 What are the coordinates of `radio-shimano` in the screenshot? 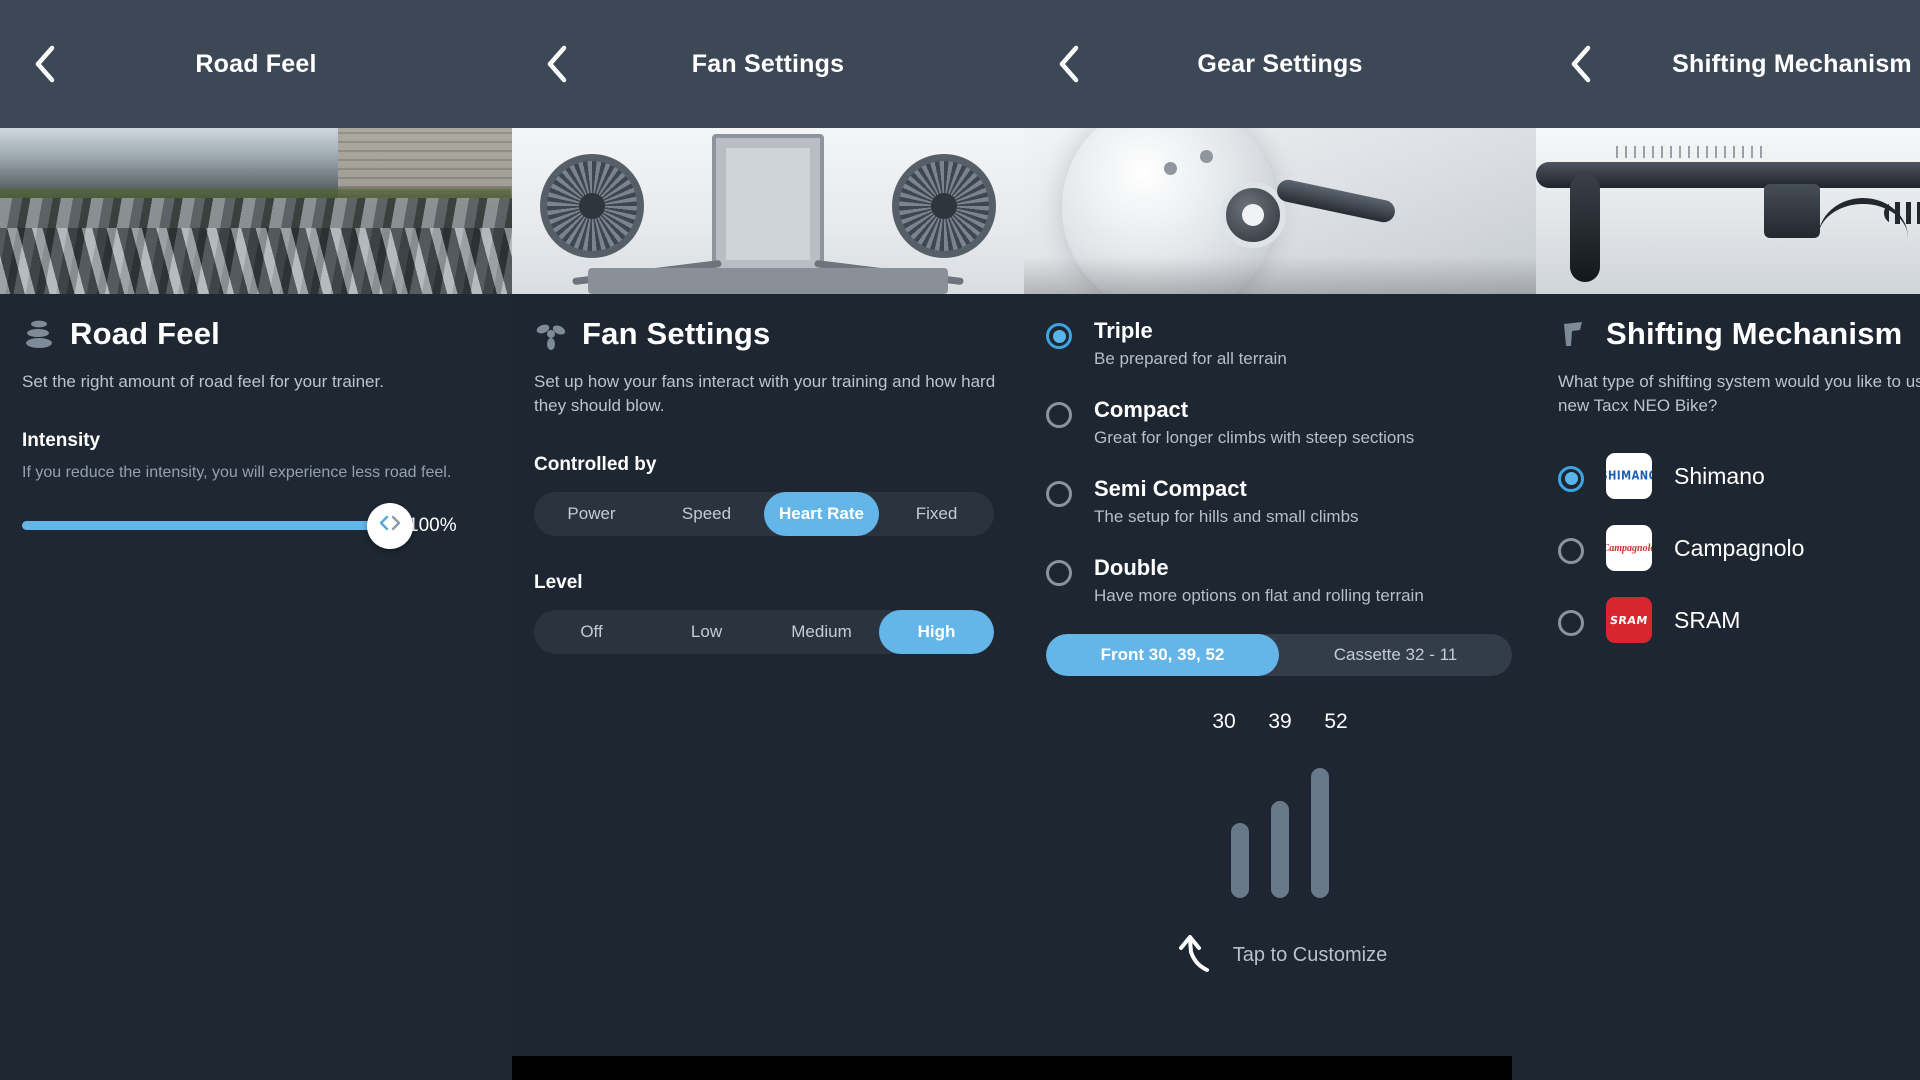 It's located at (1571, 478).